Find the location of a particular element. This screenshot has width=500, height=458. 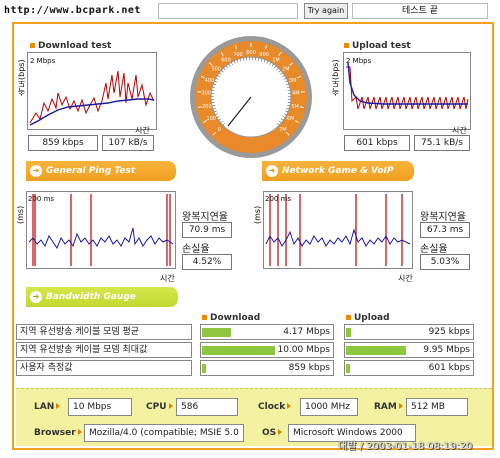

download-plot: 2 Mbps is located at coordinates (92, 91).